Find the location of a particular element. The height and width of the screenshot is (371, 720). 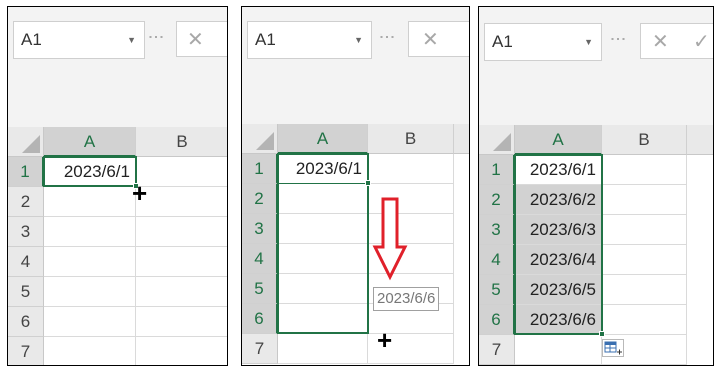

cell-a6: 2023/6/6 is located at coordinates (558, 320).